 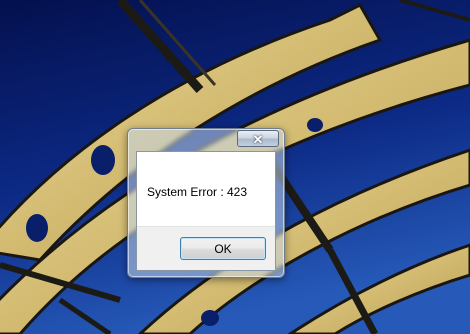 What do you see at coordinates (206, 211) in the screenshot?
I see `dialog-content: System Error : 423 OK` at bounding box center [206, 211].